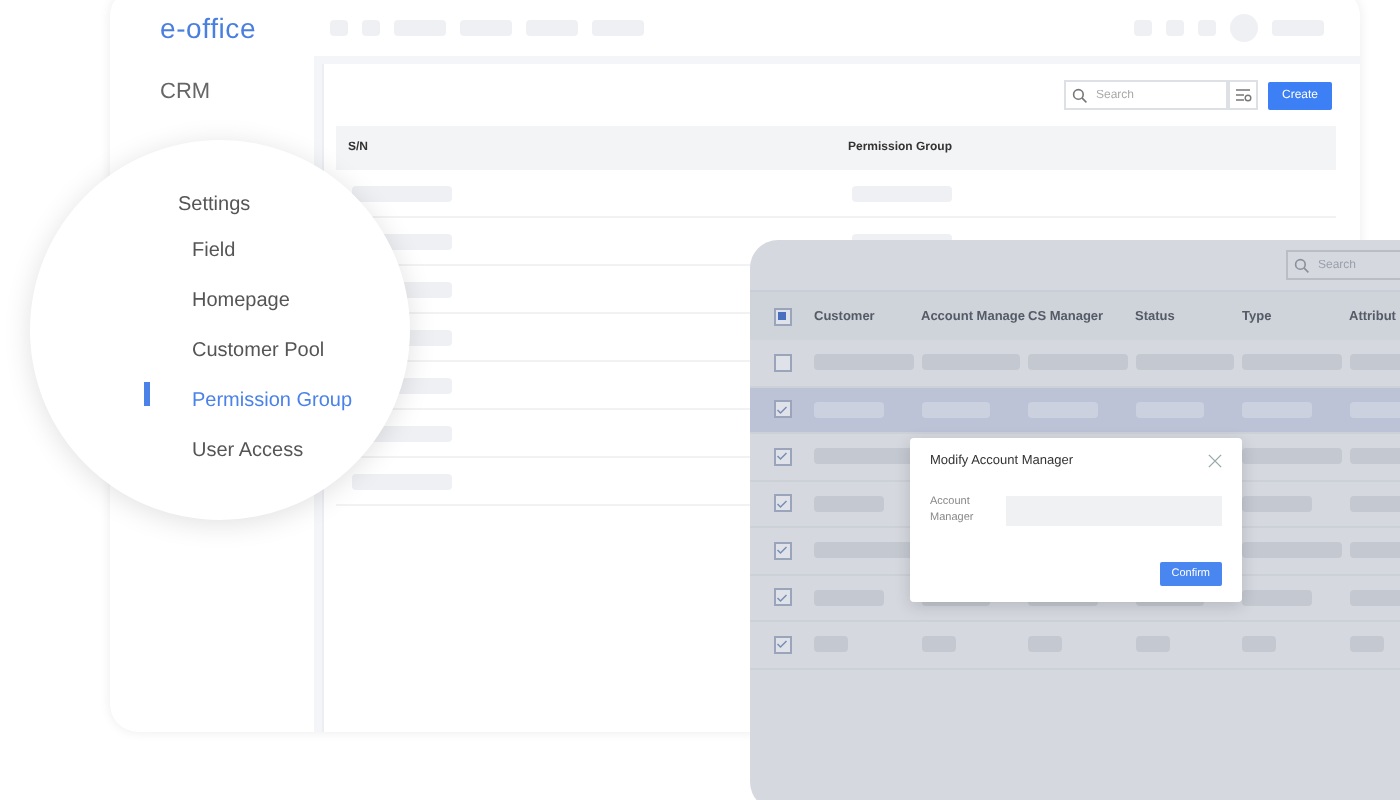  Describe the element at coordinates (215, 205) in the screenshot. I see `menu-heading: Settings` at that location.